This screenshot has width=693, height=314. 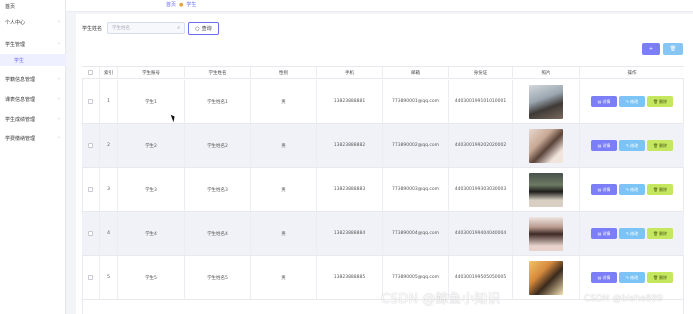 What do you see at coordinates (20, 79) in the screenshot?
I see `sidebar-item-label: 学籍信息管理` at bounding box center [20, 79].